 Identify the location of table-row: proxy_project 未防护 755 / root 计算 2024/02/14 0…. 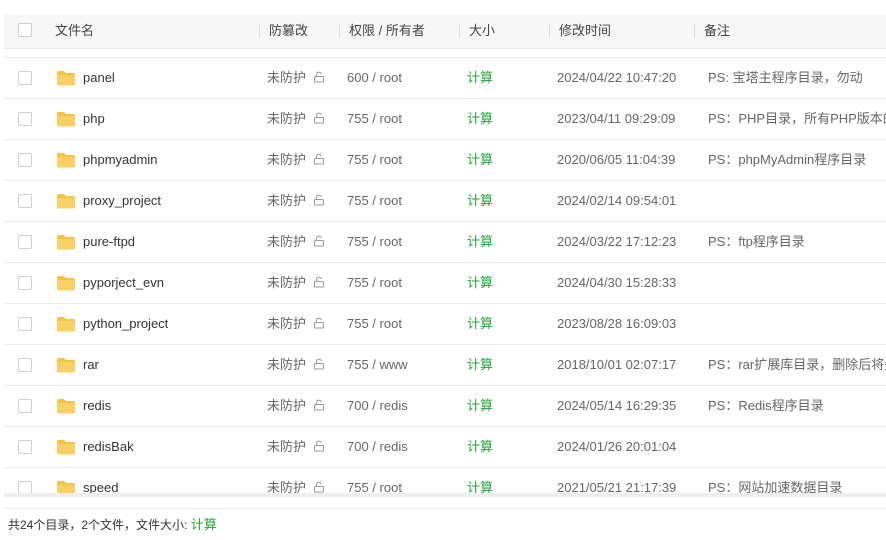
(445, 201).